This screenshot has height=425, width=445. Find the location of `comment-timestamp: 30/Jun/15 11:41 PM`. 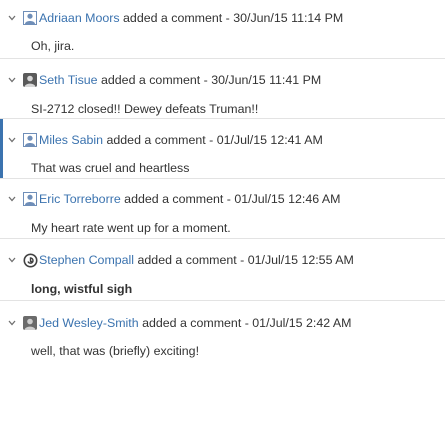

comment-timestamp: 30/Jun/15 11:41 PM is located at coordinates (266, 80).